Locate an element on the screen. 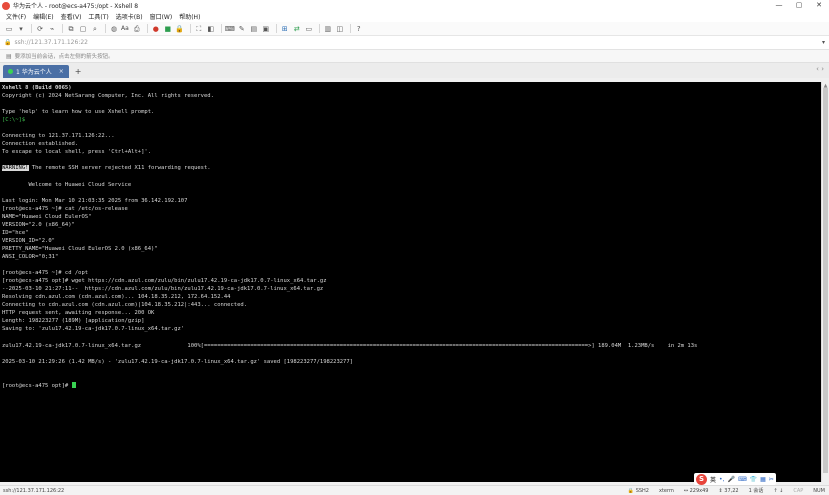 The height and width of the screenshot is (495, 829). terminal-line: Welcome to Huawei Cloud Service is located at coordinates (67, 184).